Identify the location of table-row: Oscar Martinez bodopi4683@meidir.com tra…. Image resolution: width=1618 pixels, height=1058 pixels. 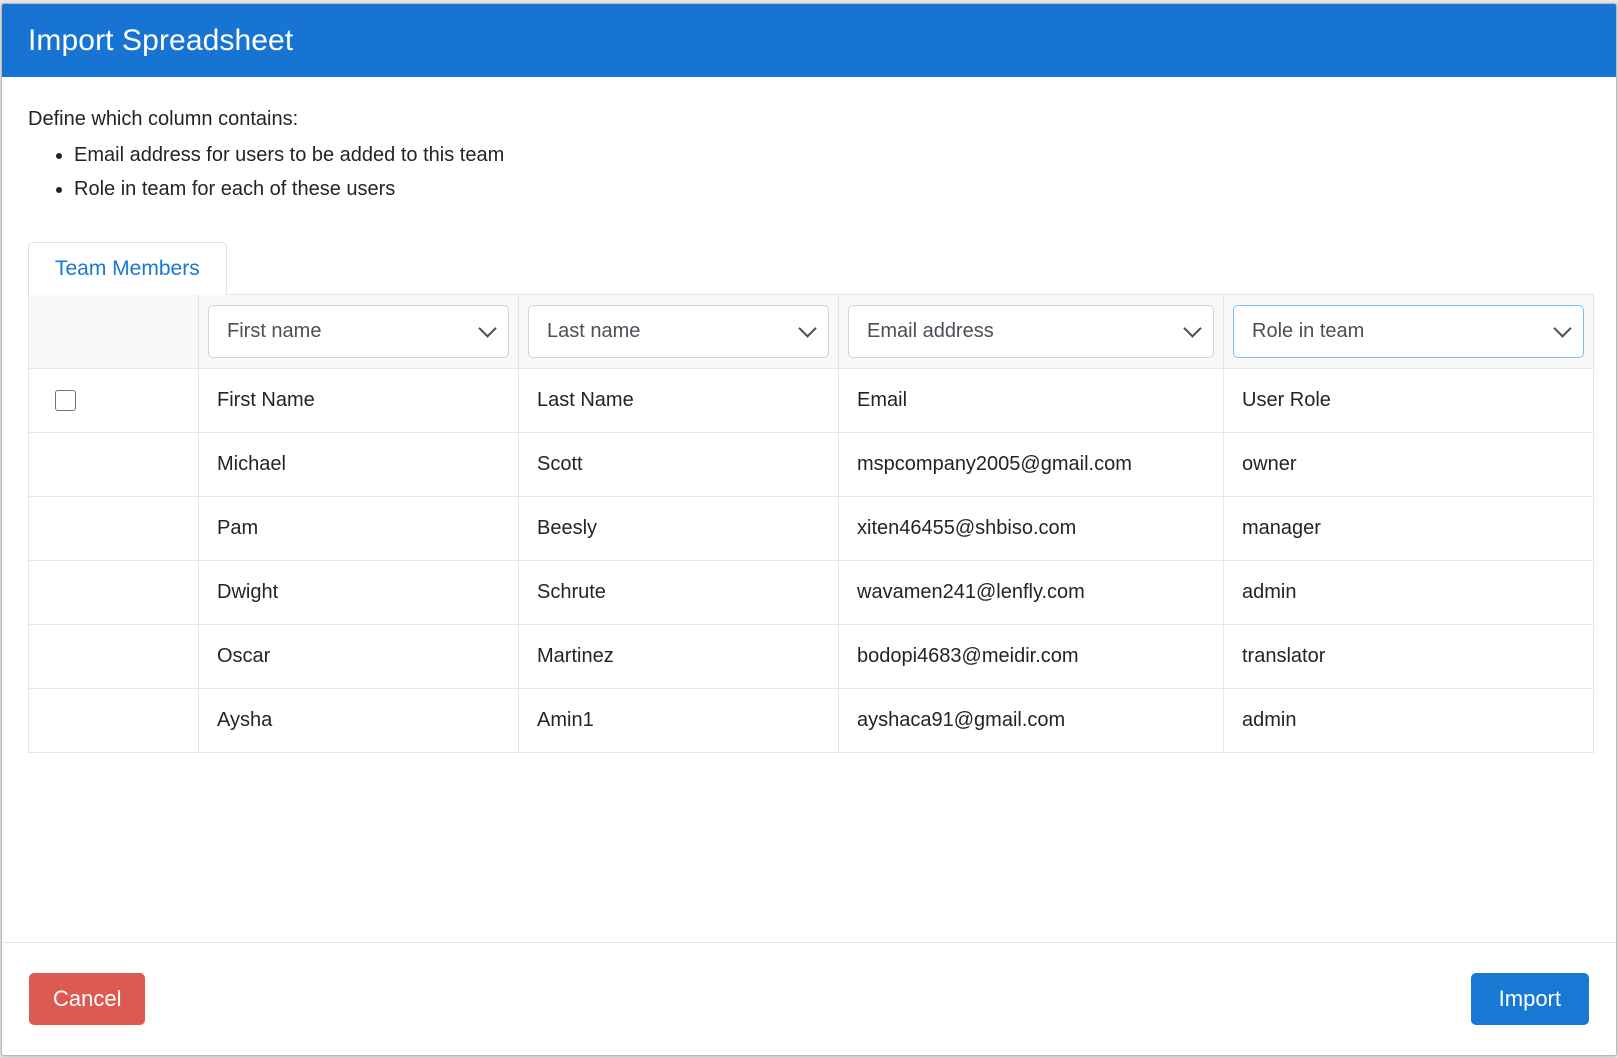
(811, 656).